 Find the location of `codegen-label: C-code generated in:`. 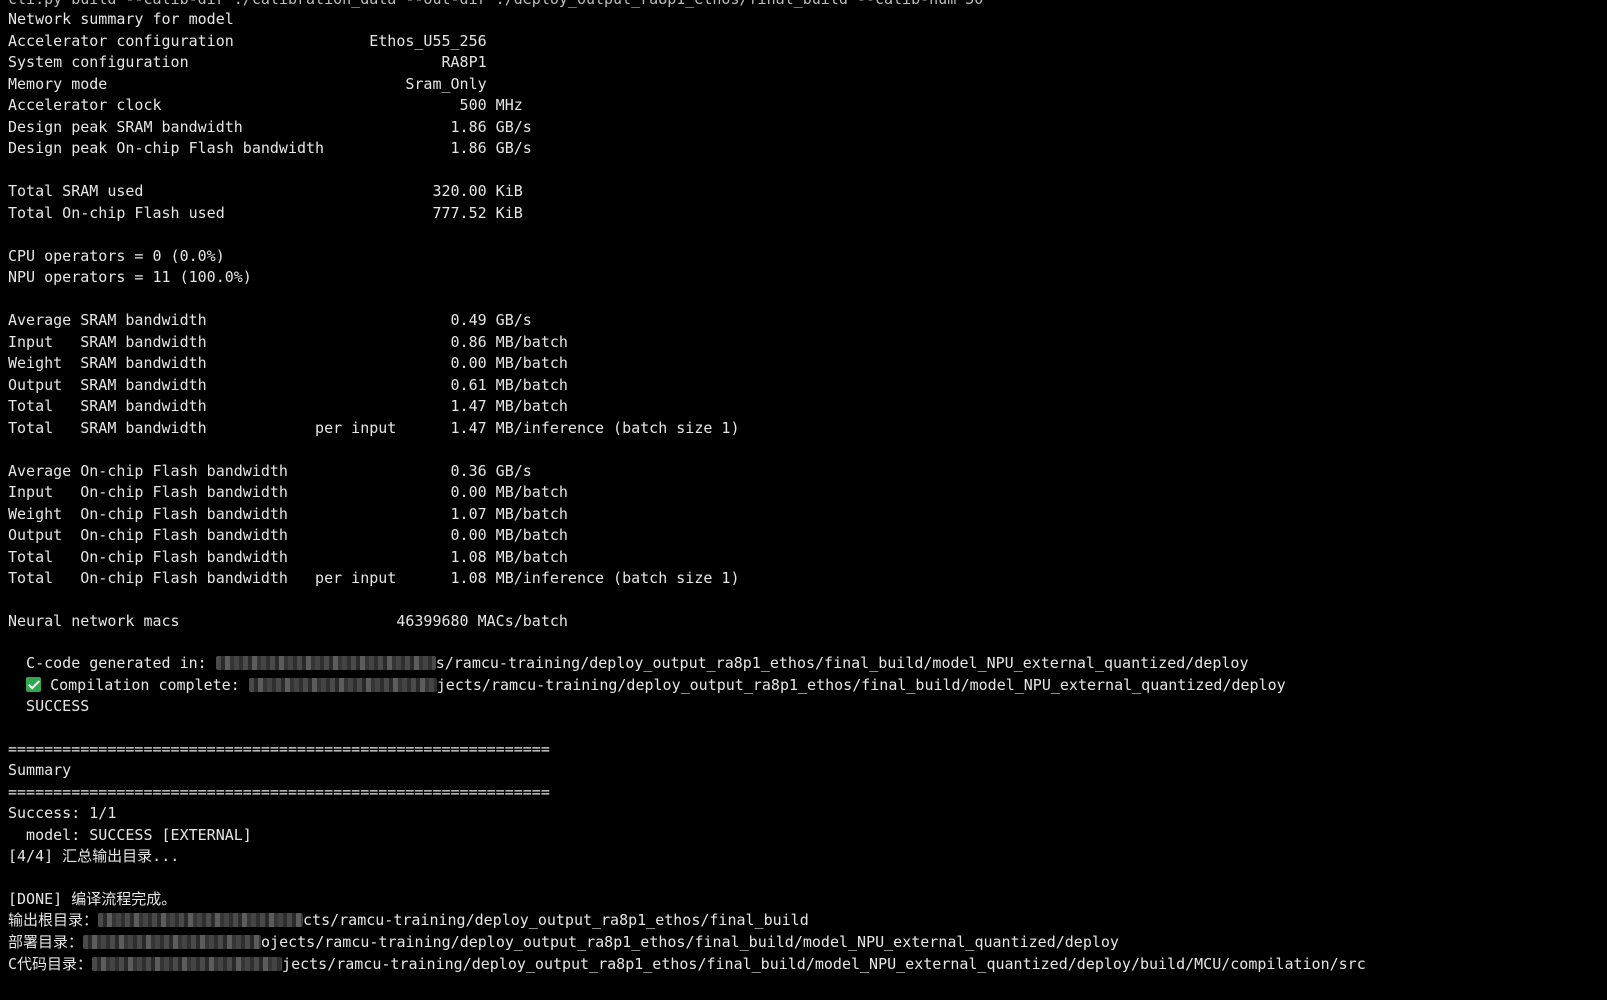

codegen-label: C-code generated in: is located at coordinates (112, 663).